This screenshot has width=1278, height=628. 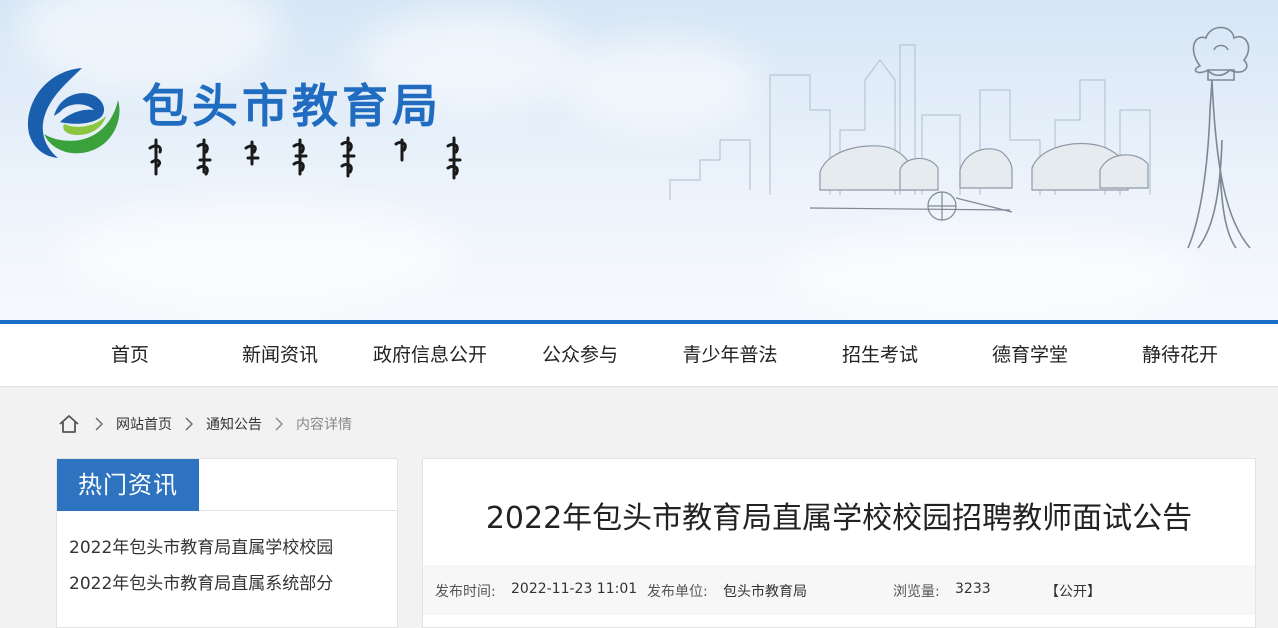 I want to click on breadcrumb: 网站首页 通知公告 内容详情, so click(x=205, y=424).